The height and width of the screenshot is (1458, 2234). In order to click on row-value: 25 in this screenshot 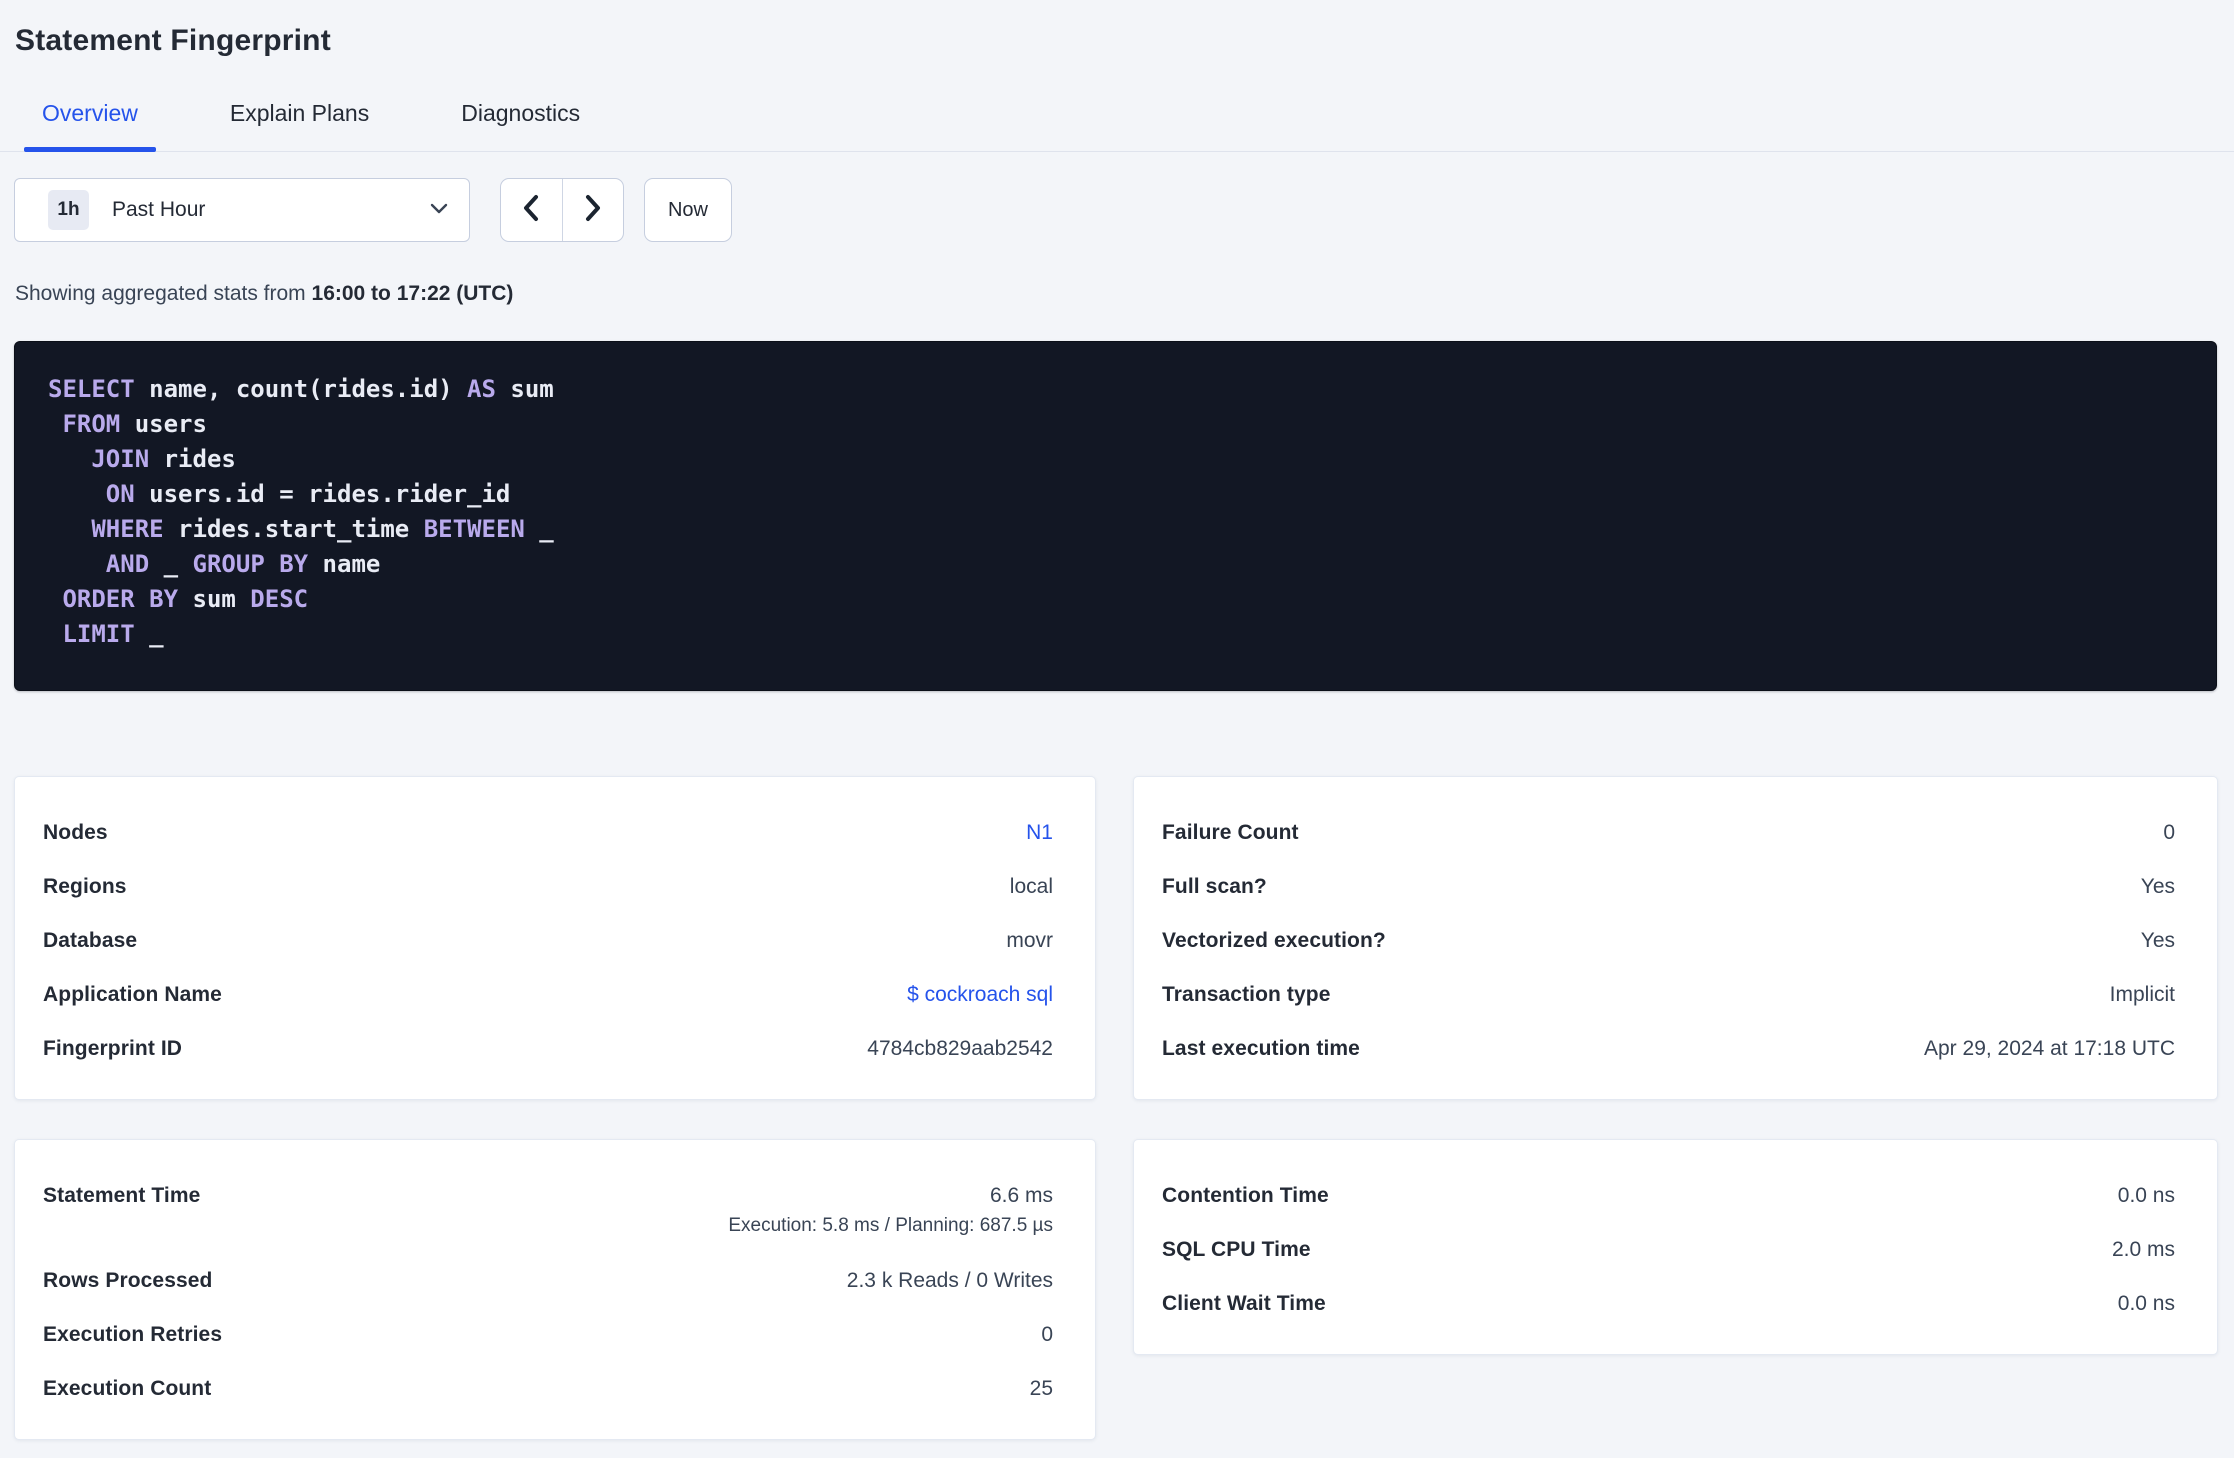, I will do `click(1041, 1388)`.